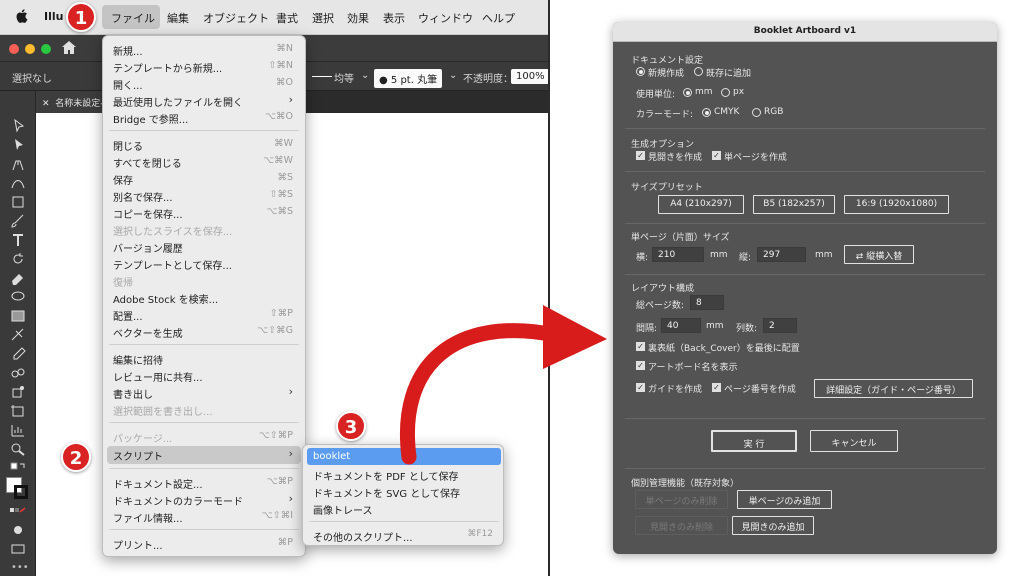  Describe the element at coordinates (756, 112) in the screenshot. I see `radio-rgb` at that location.